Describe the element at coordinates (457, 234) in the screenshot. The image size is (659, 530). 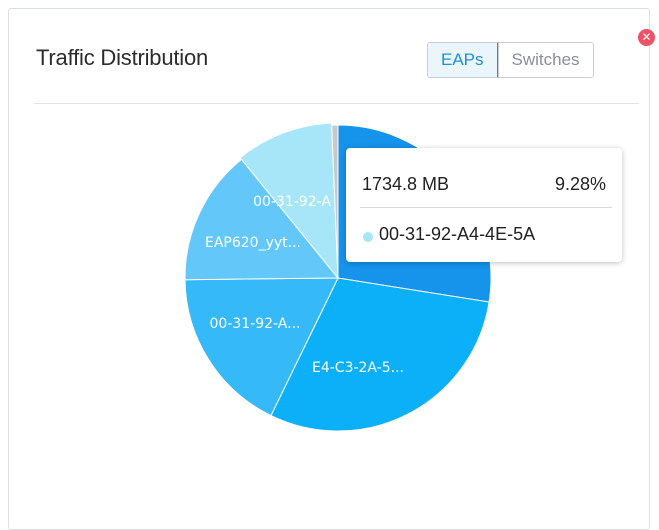
I see `tooltip-device-name: 00-31-92-A4-4E-5A` at that location.